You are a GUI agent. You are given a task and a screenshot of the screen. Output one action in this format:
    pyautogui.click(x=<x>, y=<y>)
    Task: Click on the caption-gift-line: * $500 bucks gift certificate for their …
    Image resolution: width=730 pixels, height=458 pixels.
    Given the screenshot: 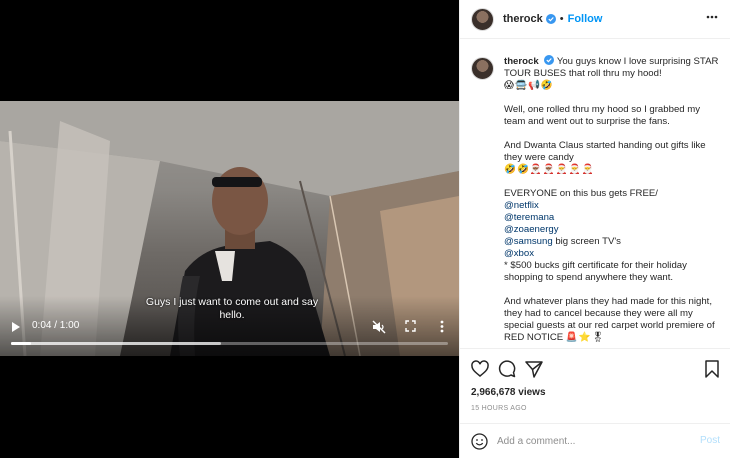 What is the action you would take?
    pyautogui.click(x=595, y=271)
    